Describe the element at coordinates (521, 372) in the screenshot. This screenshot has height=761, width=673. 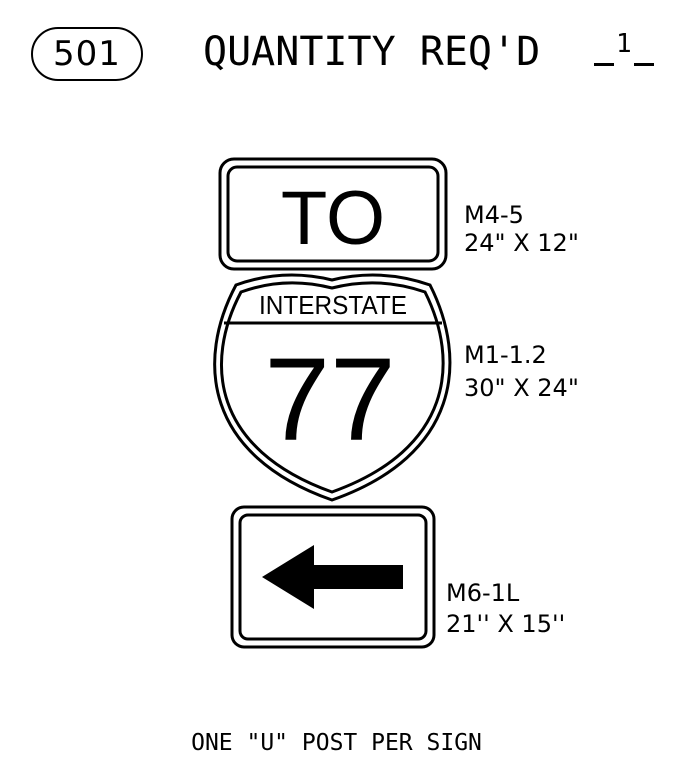
I see `shield-sign-label: M1-1.2 30" X 24"` at that location.